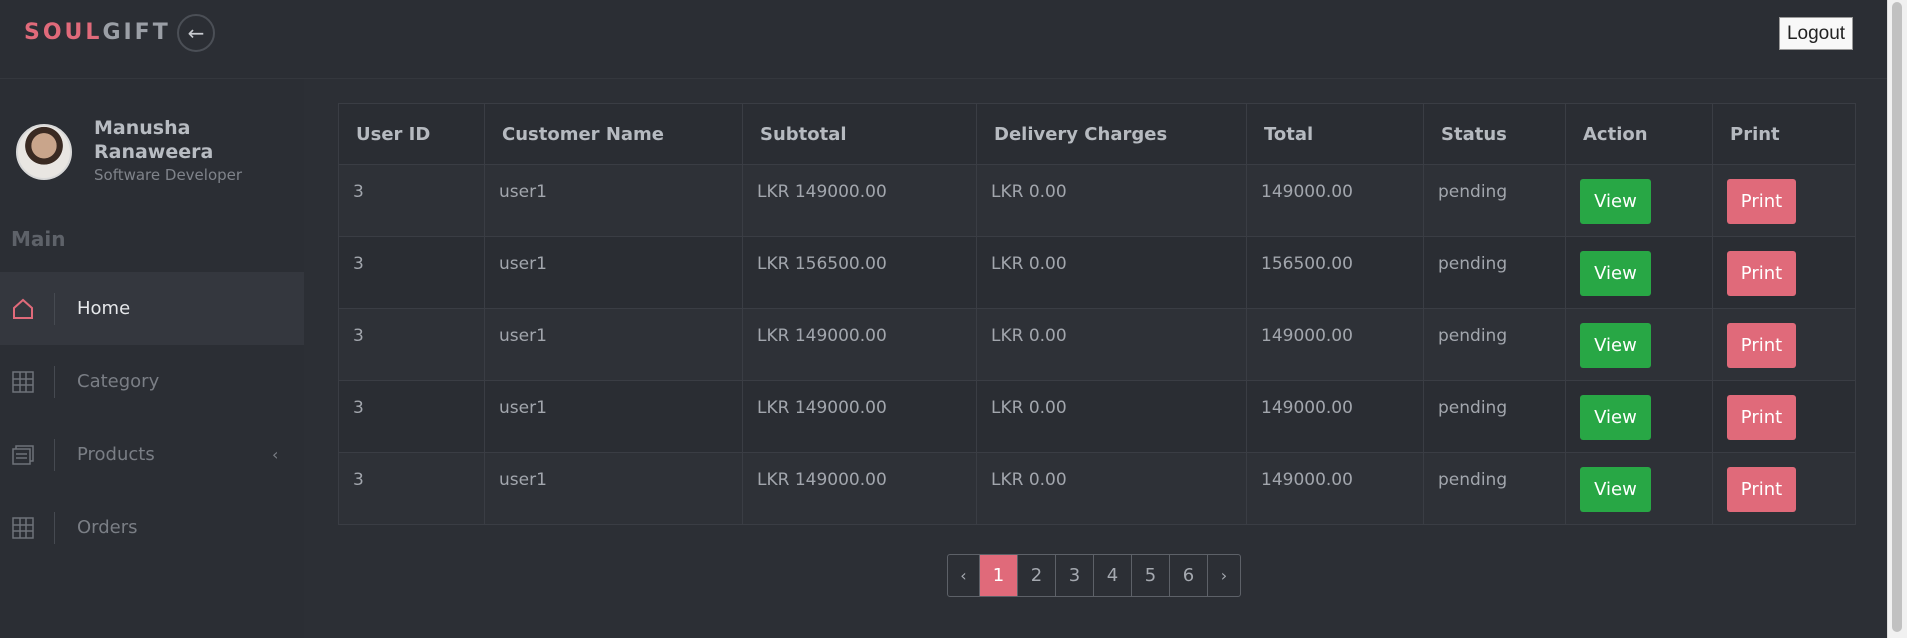 Image resolution: width=1907 pixels, height=638 pixels. Describe the element at coordinates (1037, 575) in the screenshot. I see `pagination-page-2: 2` at that location.